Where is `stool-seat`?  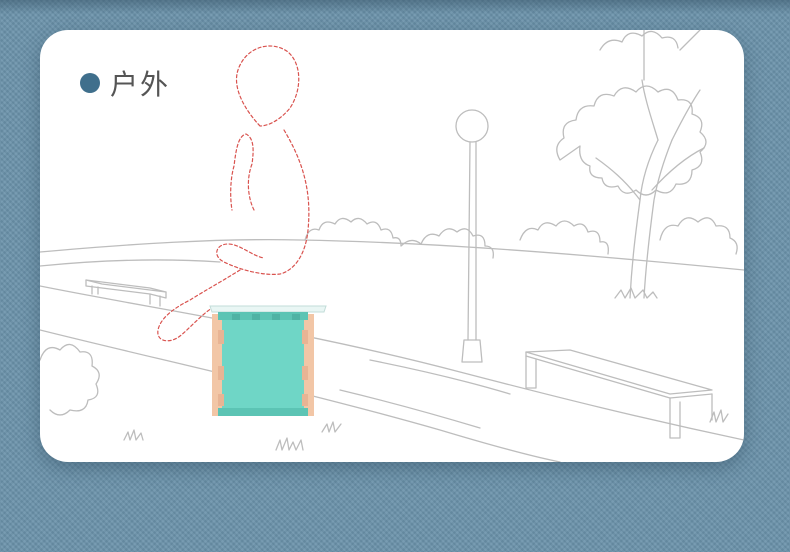
stool-seat is located at coordinates (268, 309).